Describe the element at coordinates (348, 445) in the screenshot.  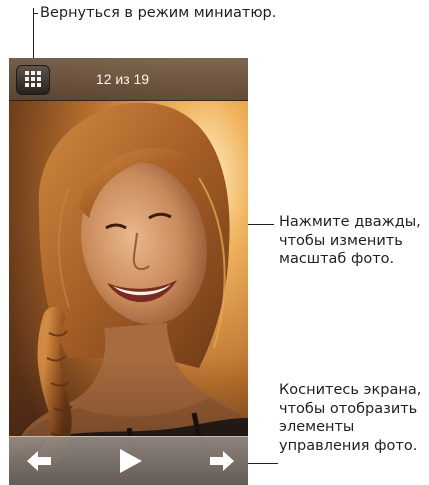
I see `callout-controls-line-4: управления фото.` at that location.